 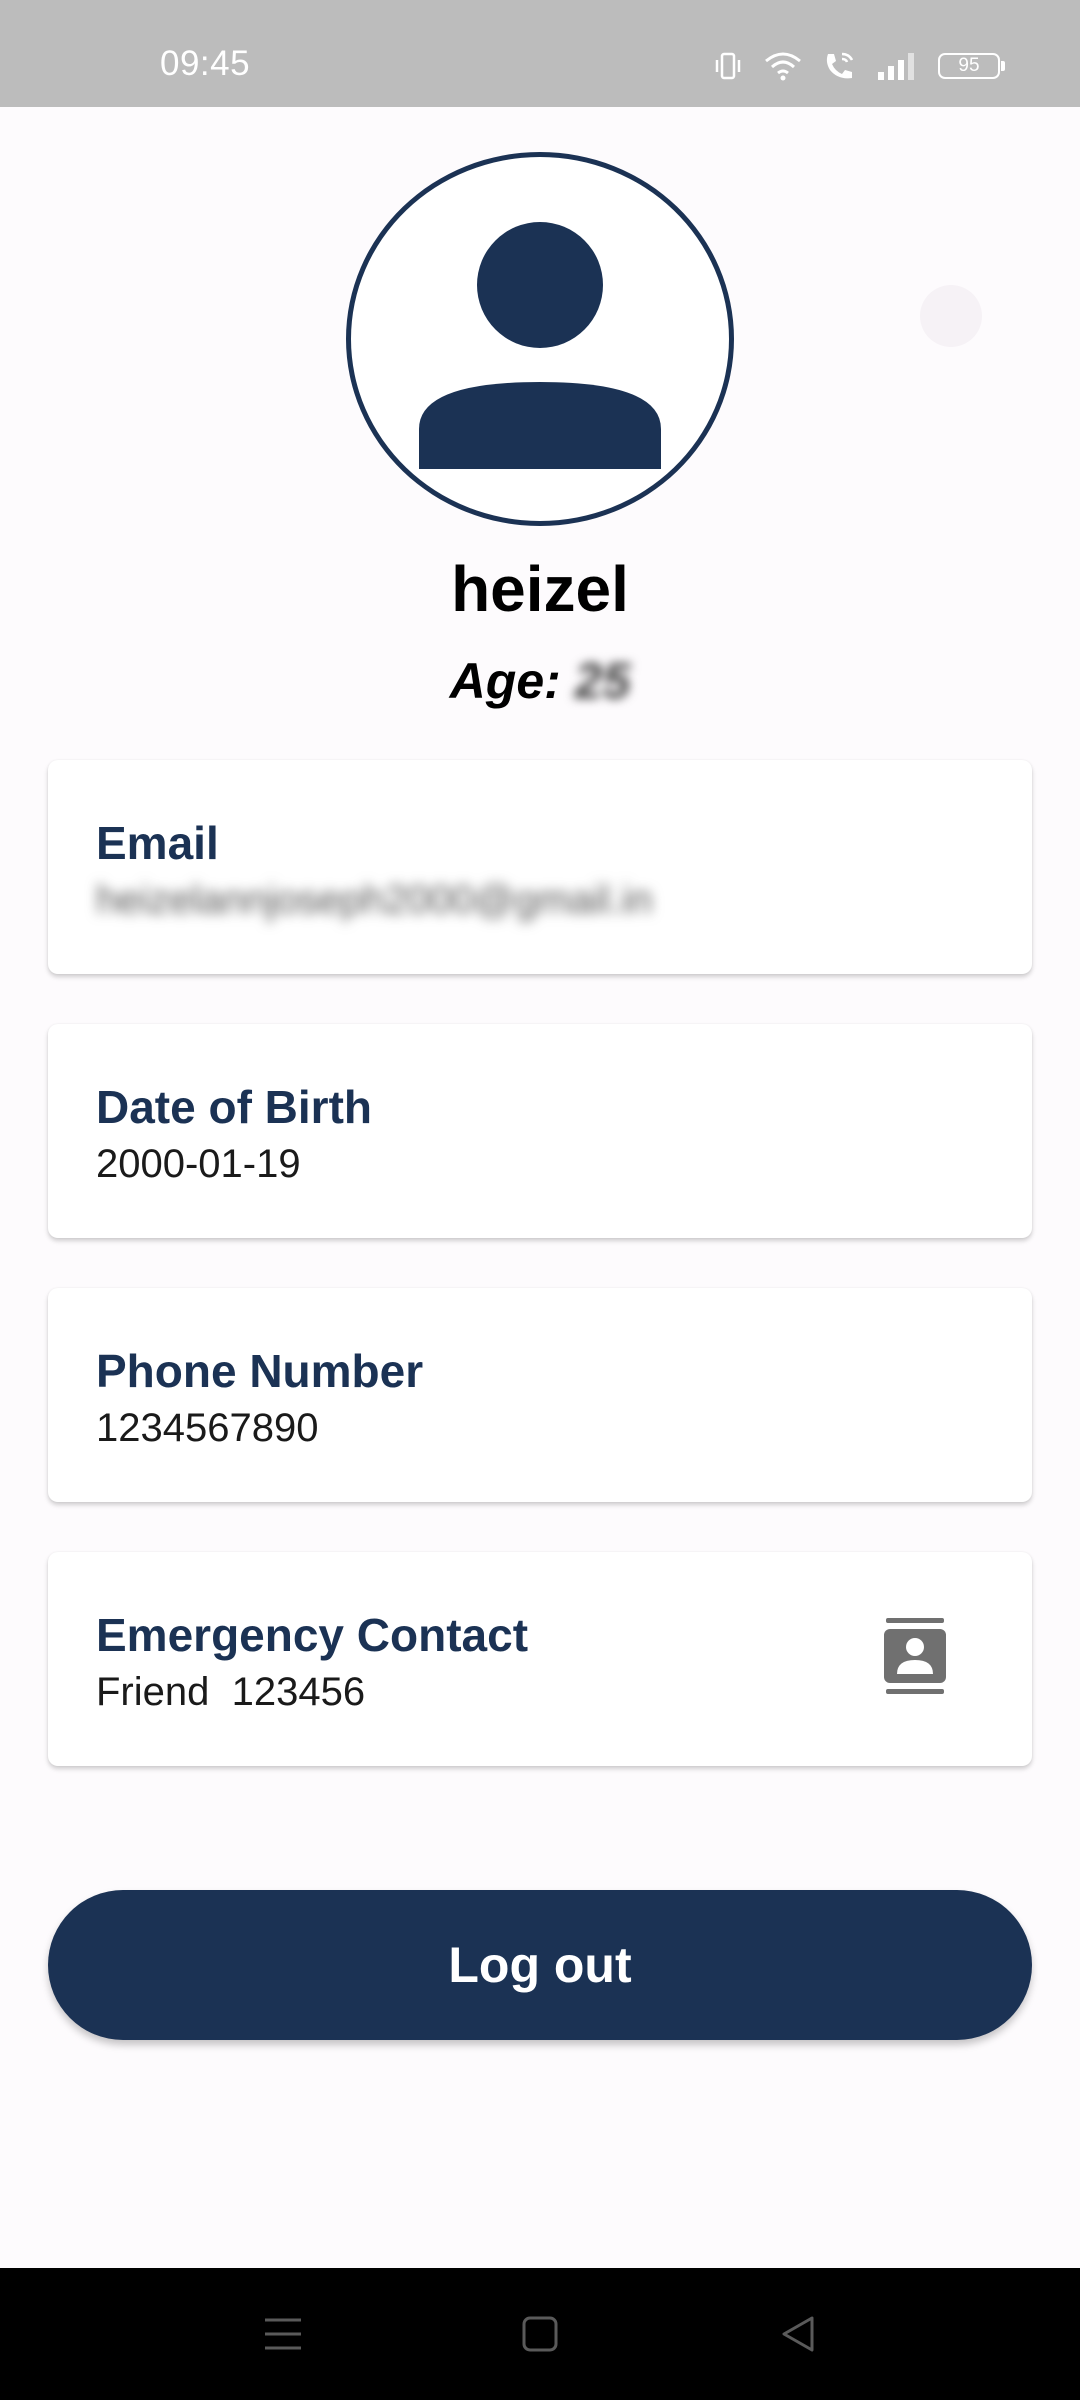 What do you see at coordinates (540, 1395) in the screenshot?
I see `phone-card: Phone Number 1234567890` at bounding box center [540, 1395].